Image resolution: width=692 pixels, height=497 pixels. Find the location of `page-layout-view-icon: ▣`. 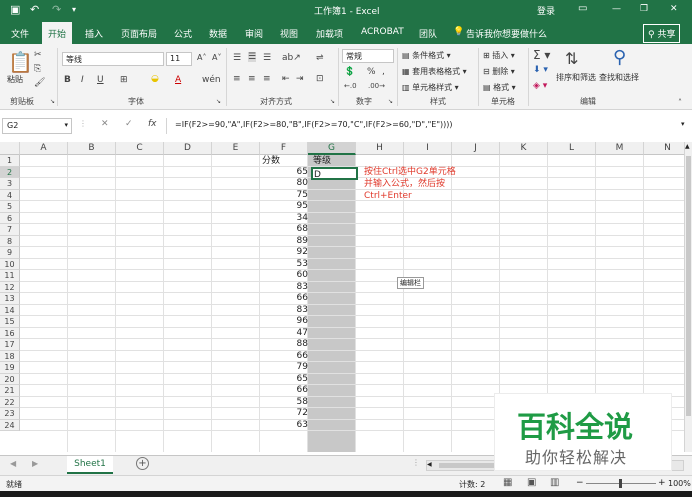

page-layout-view-icon: ▣ is located at coordinates (531, 482).